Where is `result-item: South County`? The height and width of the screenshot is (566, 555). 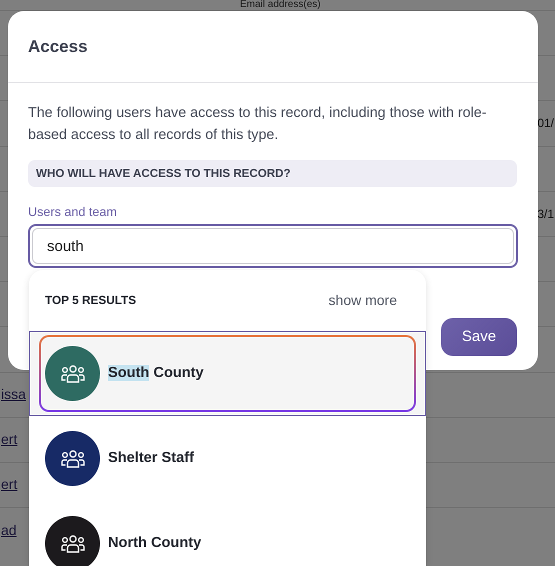
result-item: South County is located at coordinates (227, 373).